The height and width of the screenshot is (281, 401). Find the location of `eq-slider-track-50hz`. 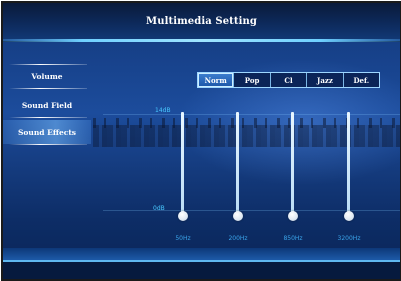

eq-slider-track-50hz is located at coordinates (182, 163).